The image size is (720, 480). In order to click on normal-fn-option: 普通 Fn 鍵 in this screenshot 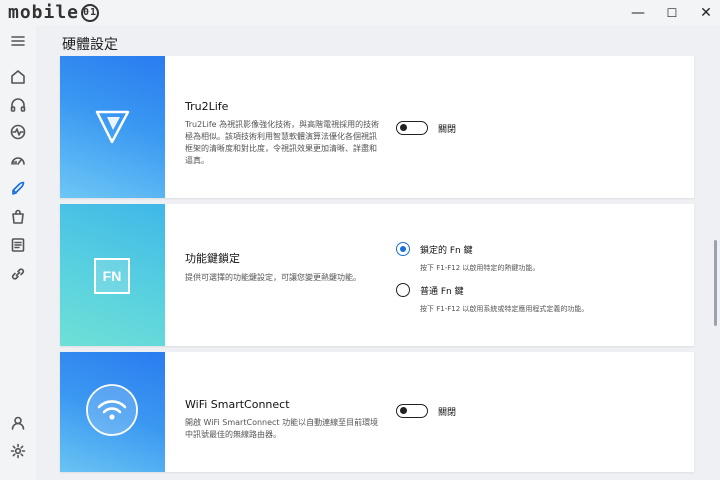, I will do `click(430, 290)`.